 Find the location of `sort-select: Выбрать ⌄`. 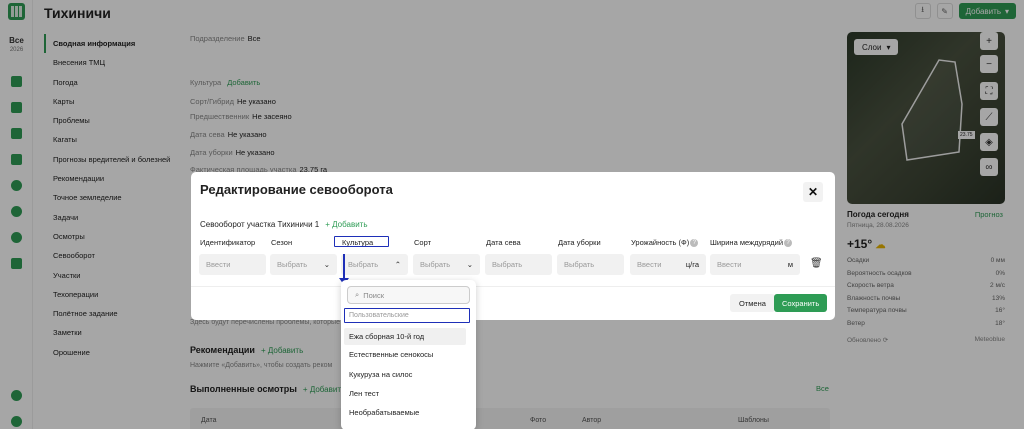

sort-select: Выбрать ⌄ is located at coordinates (446, 264).